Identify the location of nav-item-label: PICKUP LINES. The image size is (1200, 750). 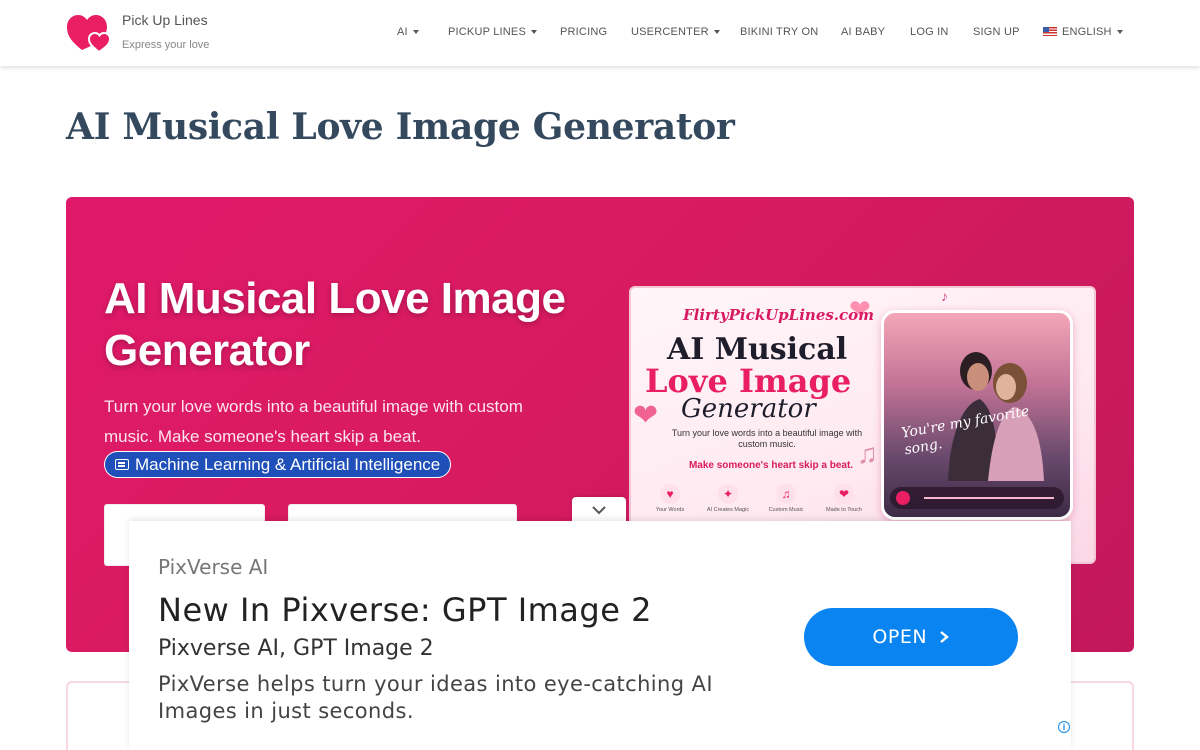
(487, 32).